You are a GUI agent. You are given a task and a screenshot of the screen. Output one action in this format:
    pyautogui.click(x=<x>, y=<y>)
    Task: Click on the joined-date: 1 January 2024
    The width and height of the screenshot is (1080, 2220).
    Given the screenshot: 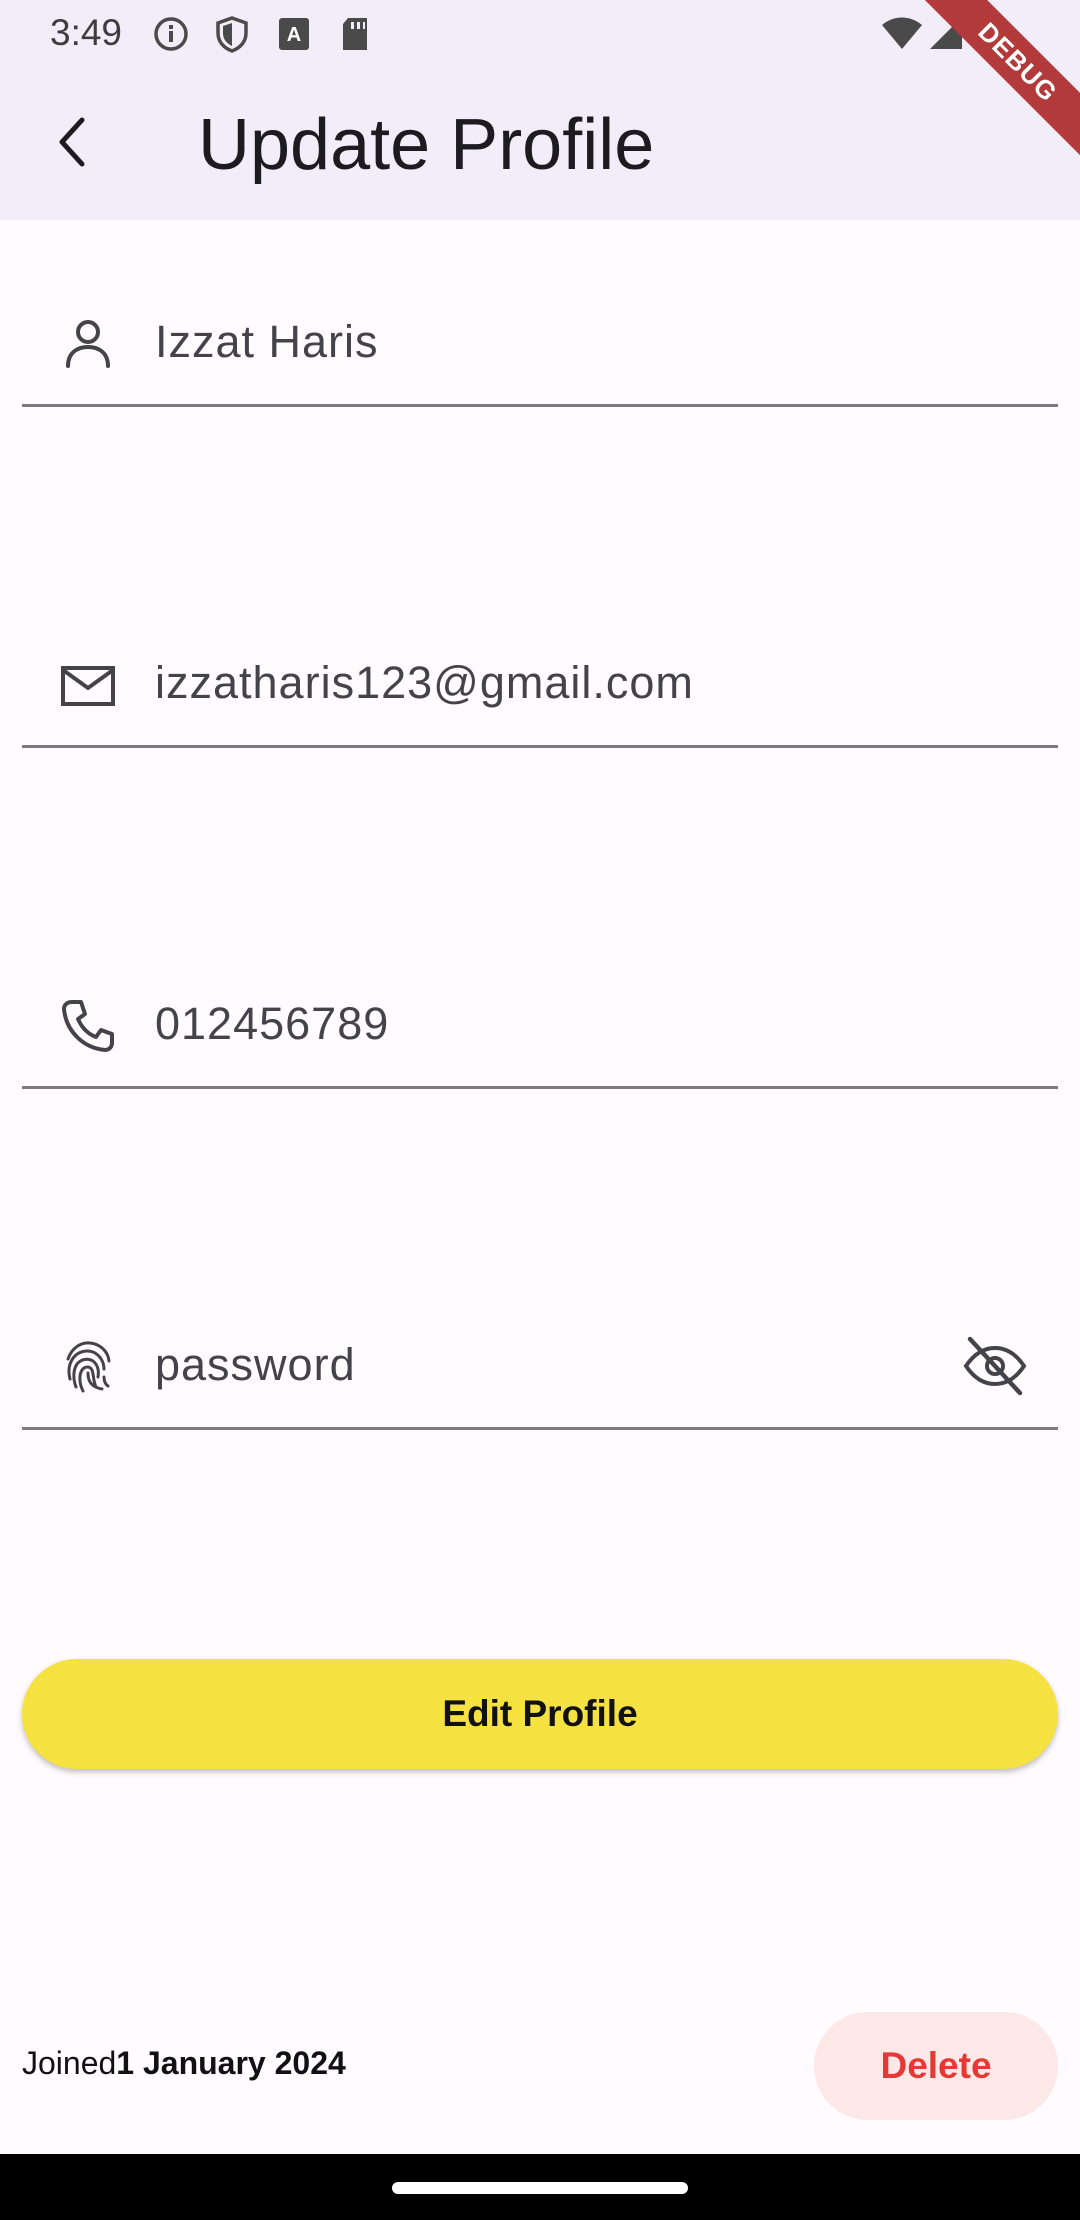 What is the action you would take?
    pyautogui.click(x=231, y=2063)
    